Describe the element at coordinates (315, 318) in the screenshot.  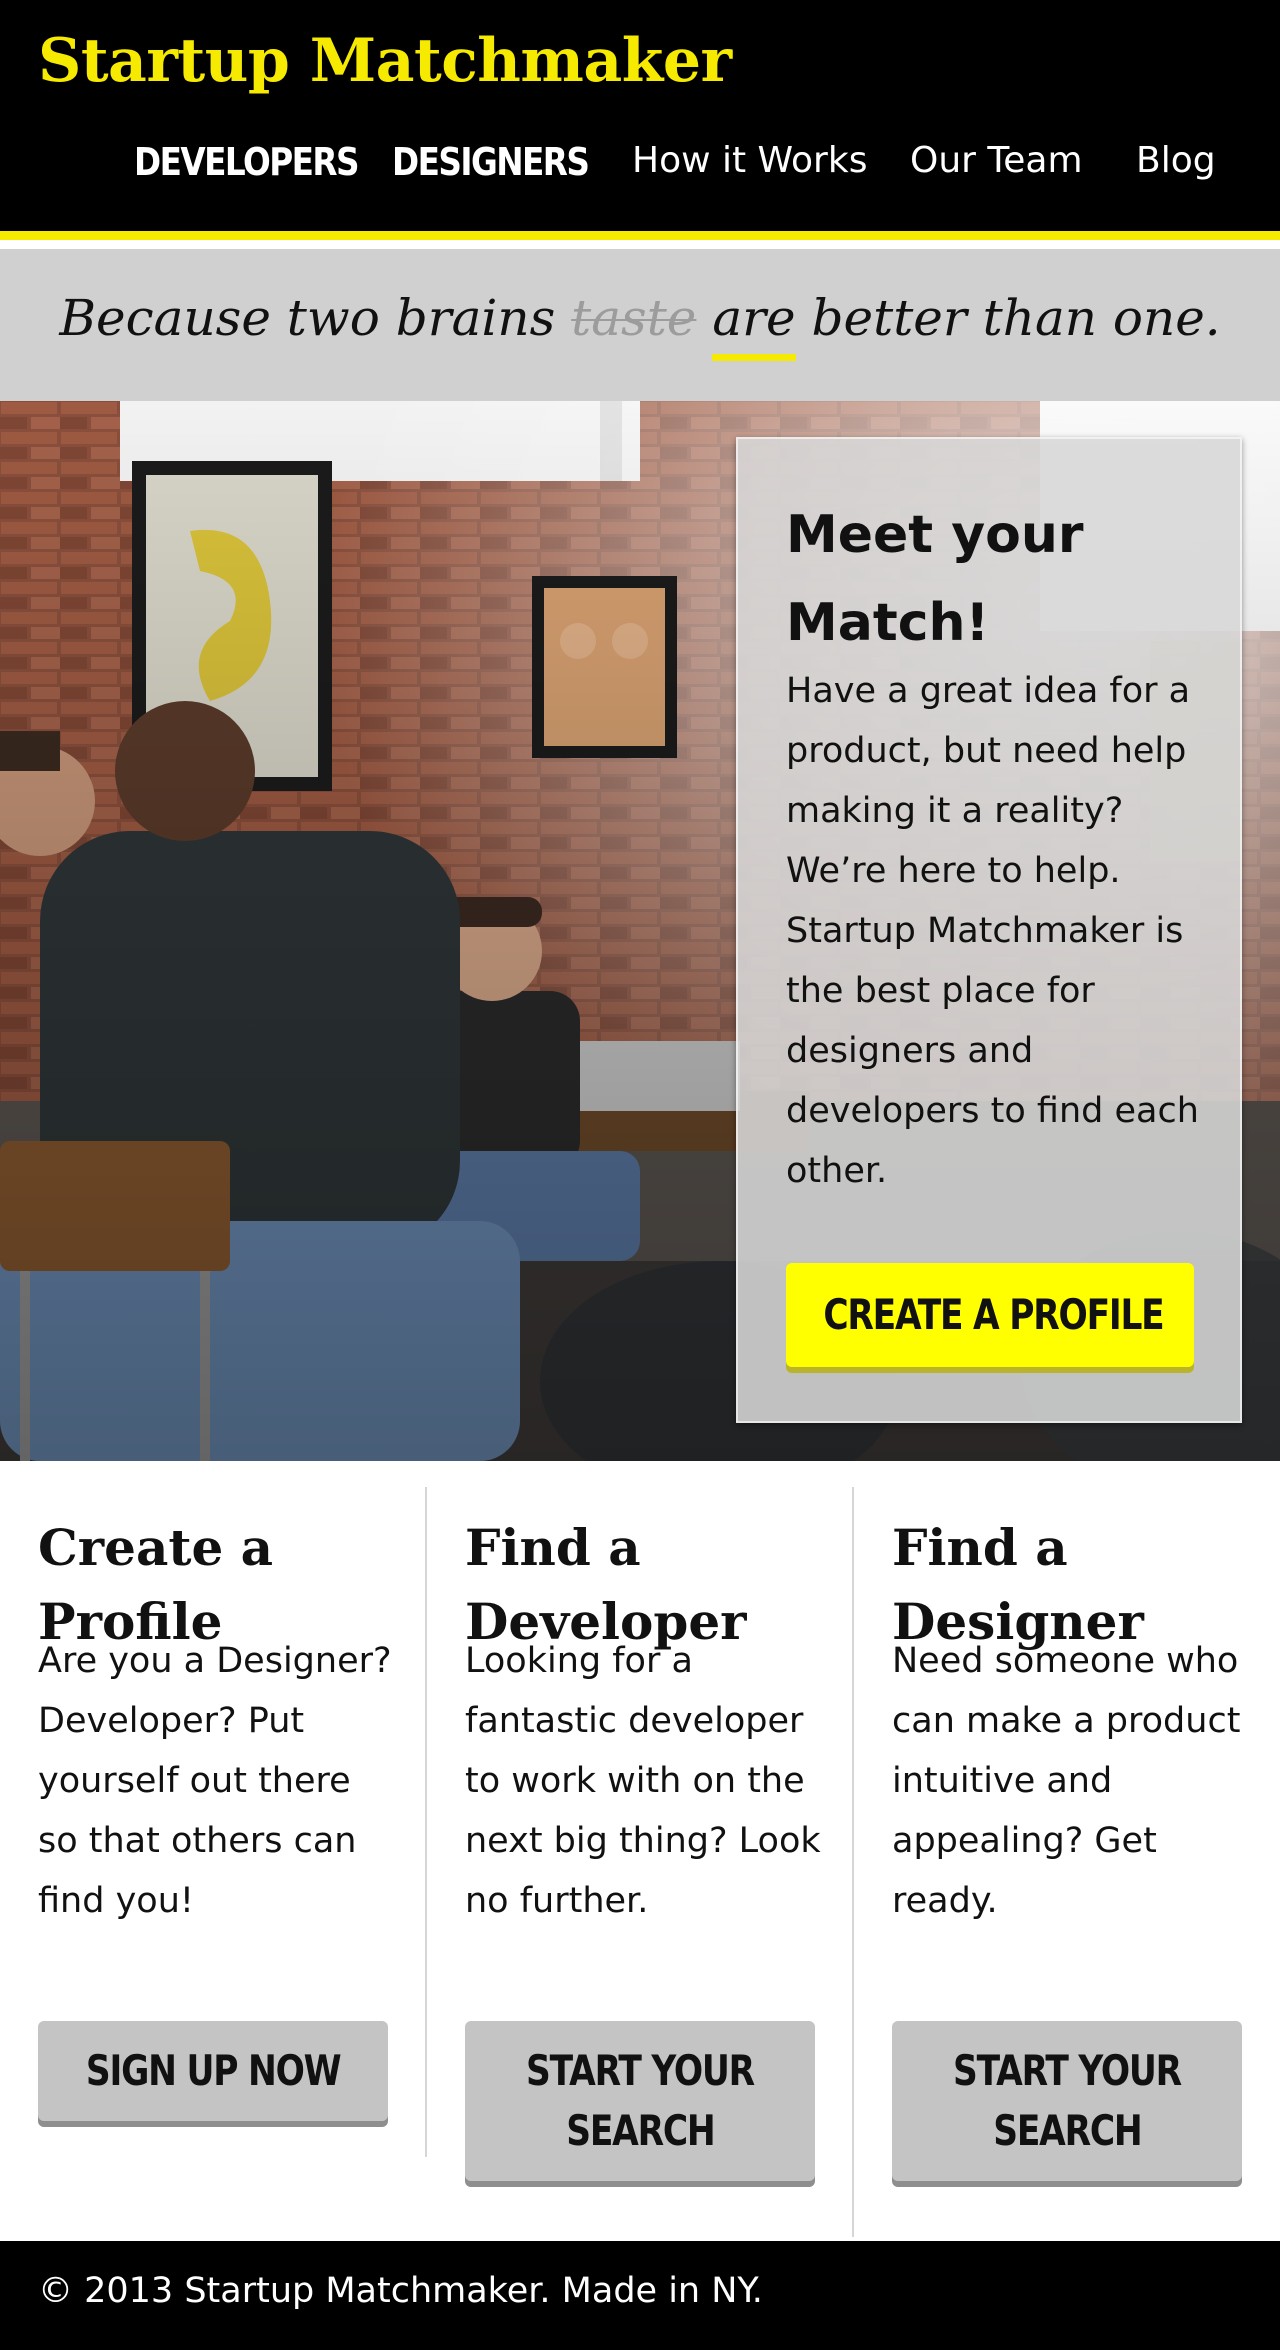
I see `tagline-part-1: Because two brains` at that location.